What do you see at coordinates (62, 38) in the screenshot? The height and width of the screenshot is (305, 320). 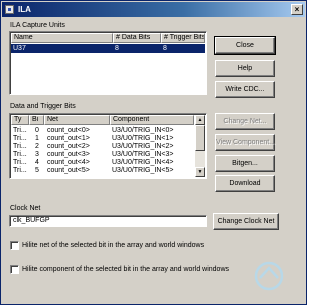 I see `col-name-header: Name` at bounding box center [62, 38].